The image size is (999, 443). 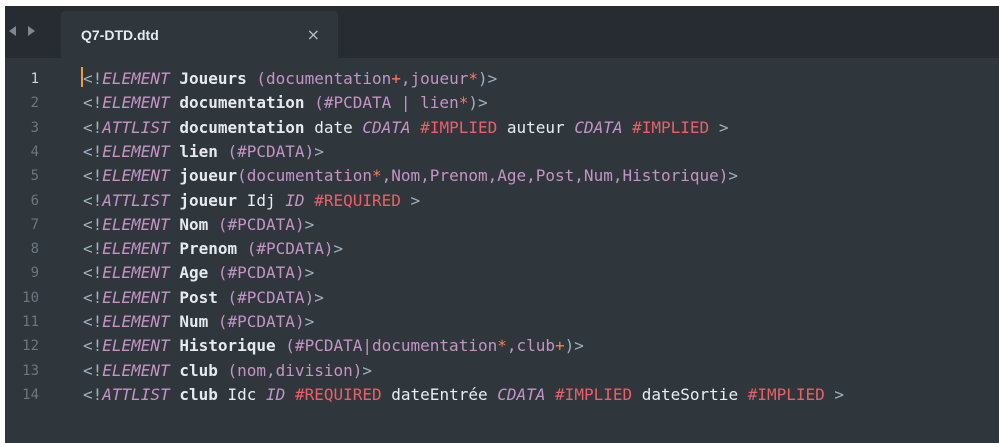 I want to click on code-token: CDATA, so click(x=598, y=127).